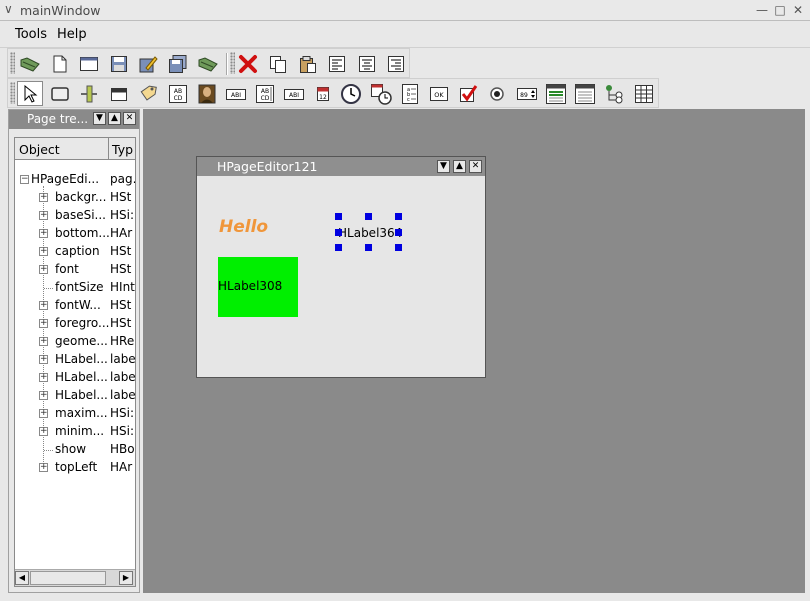 The width and height of the screenshot is (810, 601). What do you see at coordinates (89, 63) in the screenshot?
I see `window-icon` at bounding box center [89, 63].